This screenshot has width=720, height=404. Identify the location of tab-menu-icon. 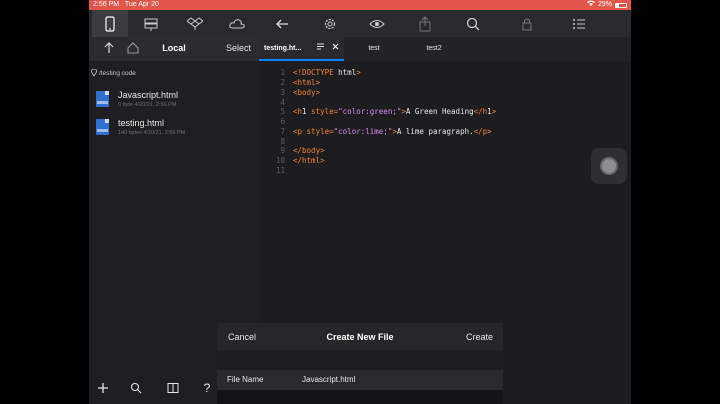
(320, 49).